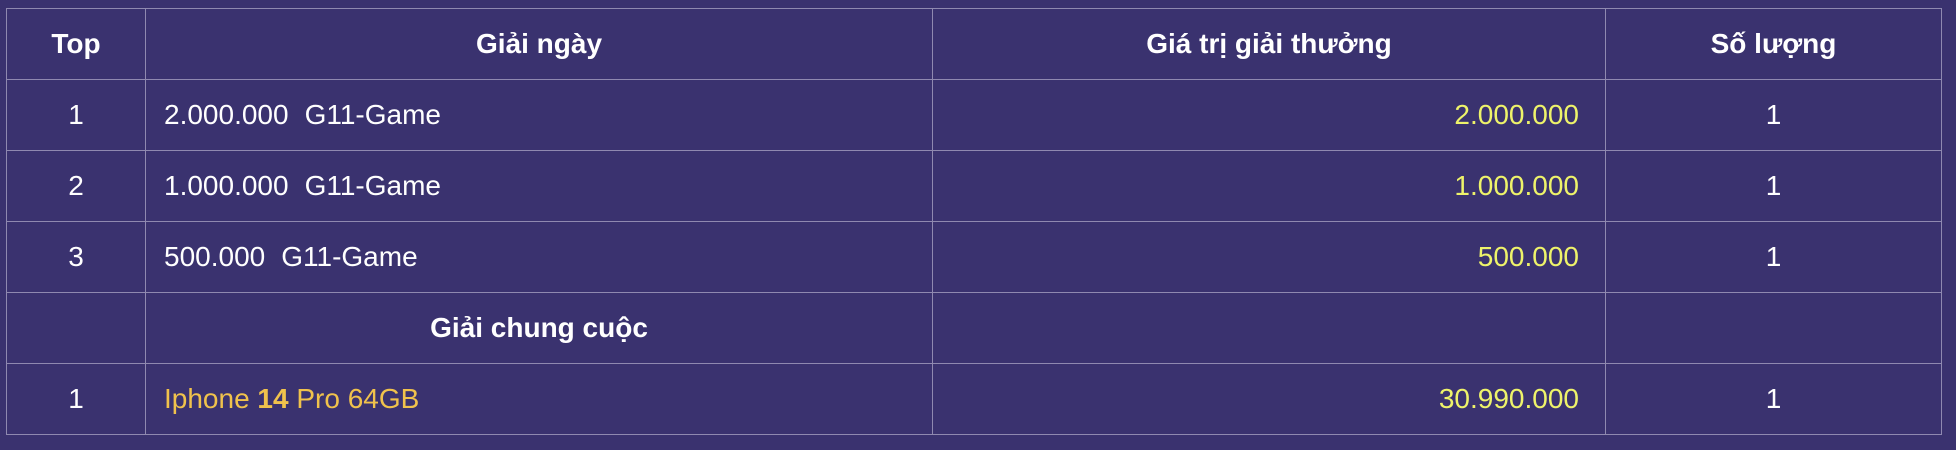  Describe the element at coordinates (226, 114) in the screenshot. I see `prize-amount: 2.000.000` at that location.